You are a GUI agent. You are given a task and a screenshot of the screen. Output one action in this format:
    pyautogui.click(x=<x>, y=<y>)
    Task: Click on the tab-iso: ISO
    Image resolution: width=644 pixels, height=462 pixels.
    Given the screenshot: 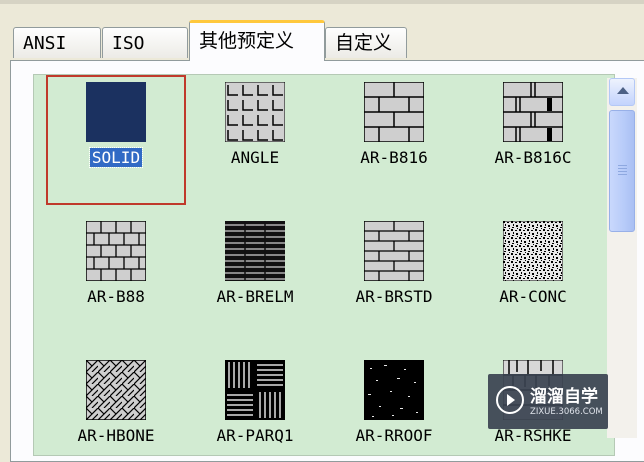 What is the action you would take?
    pyautogui.click(x=145, y=42)
    